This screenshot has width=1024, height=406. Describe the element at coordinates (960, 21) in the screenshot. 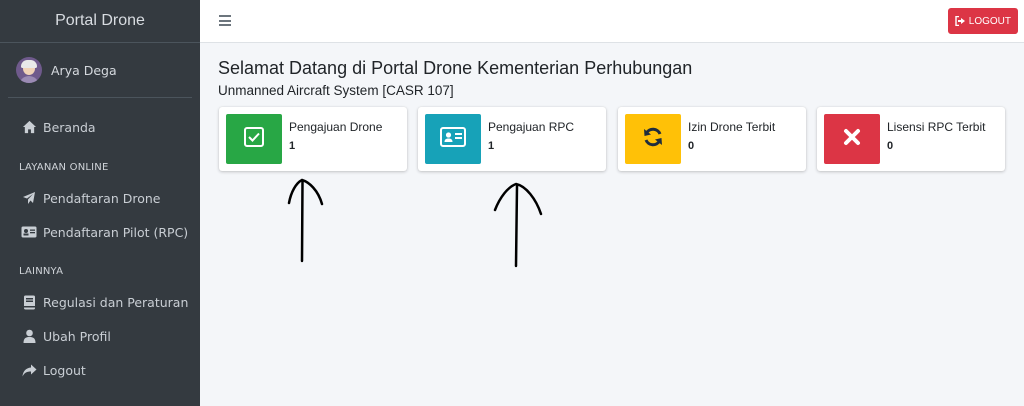

I see `sign-out-icon` at that location.